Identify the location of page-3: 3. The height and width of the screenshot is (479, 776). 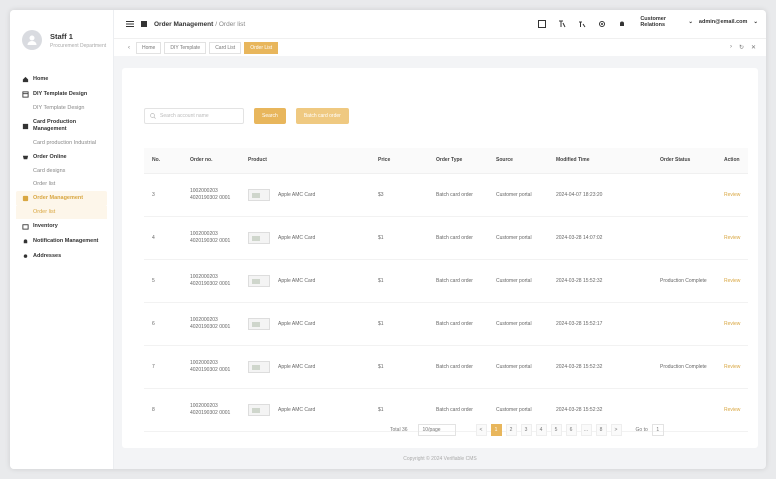
(526, 430).